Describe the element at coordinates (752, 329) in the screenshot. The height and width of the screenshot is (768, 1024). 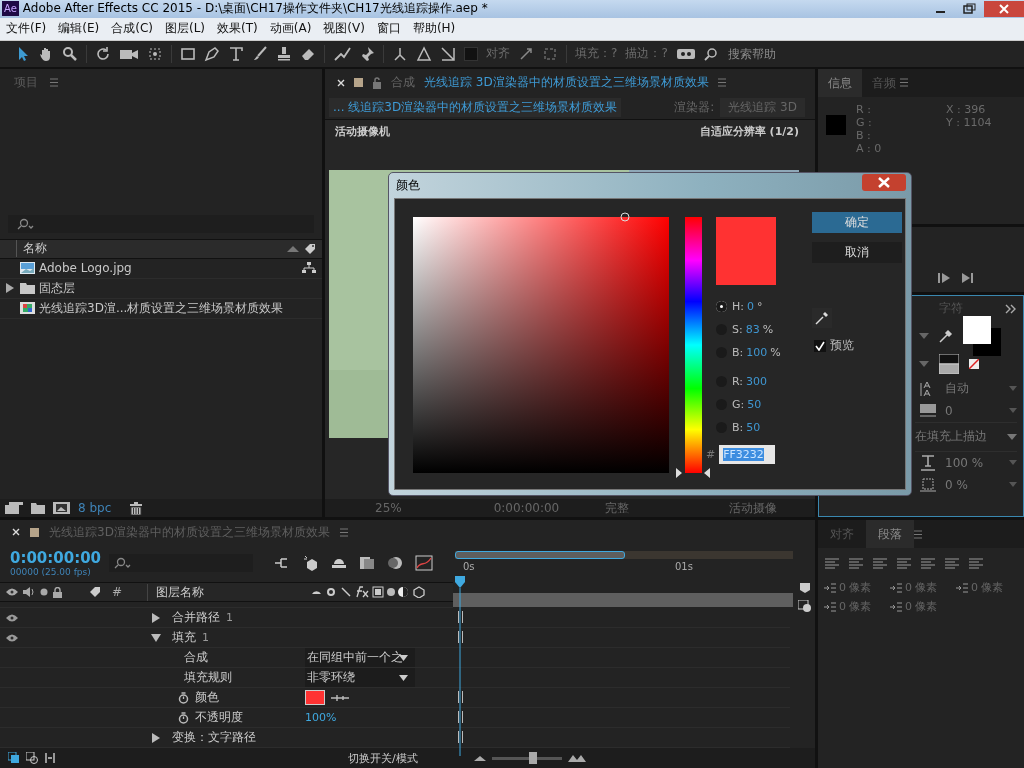
I see `field-value: 83` at that location.